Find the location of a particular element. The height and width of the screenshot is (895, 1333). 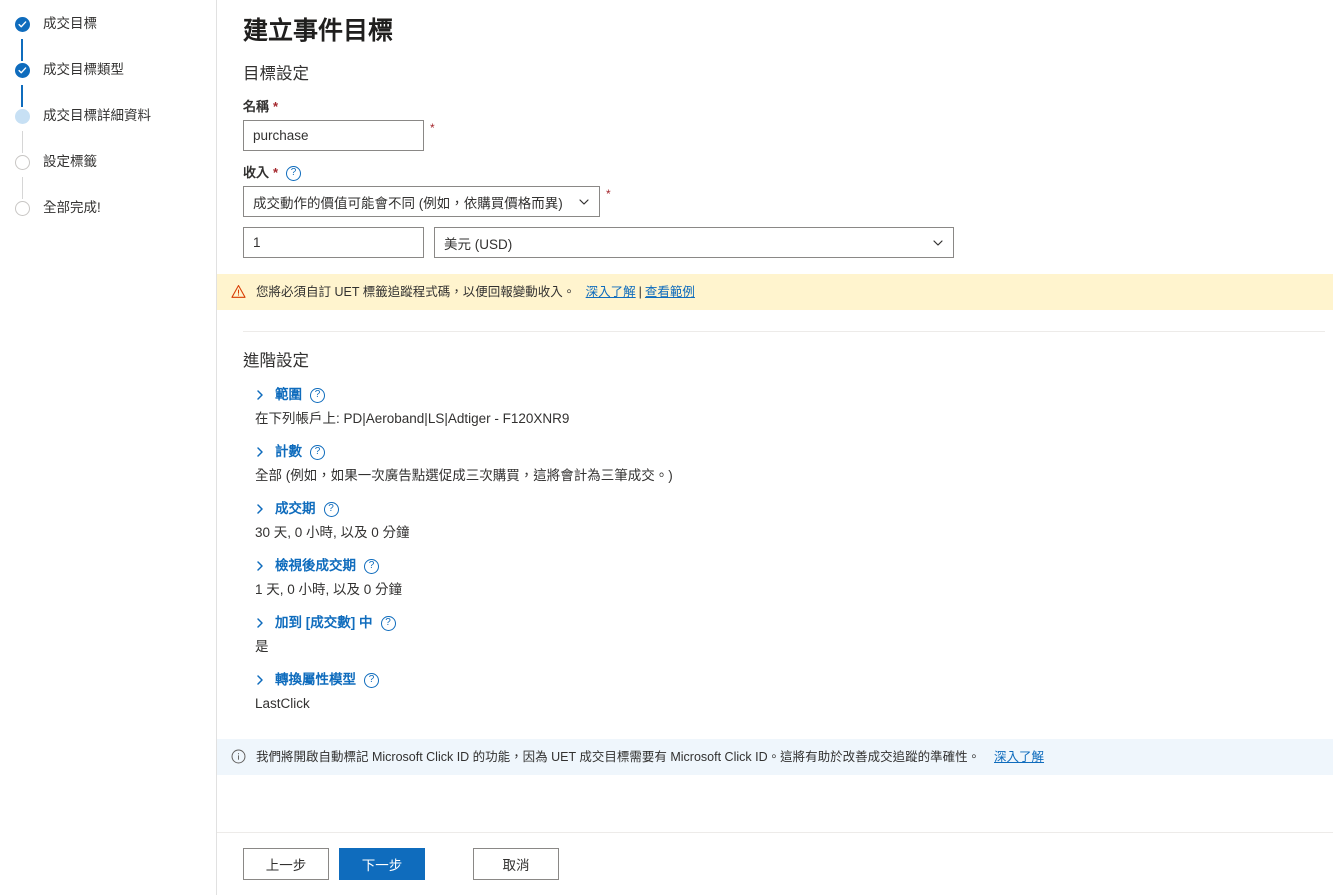

advanced-item-header: 成交期 ? is located at coordinates (784, 509).